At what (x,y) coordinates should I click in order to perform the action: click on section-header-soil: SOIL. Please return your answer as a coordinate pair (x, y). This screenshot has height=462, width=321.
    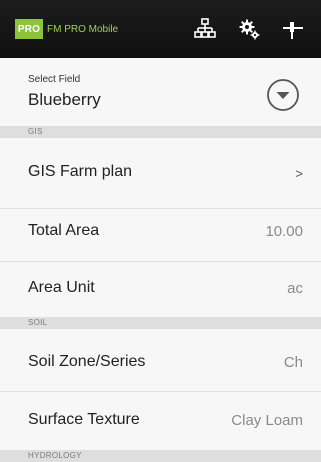
    Looking at the image, I should click on (160, 323).